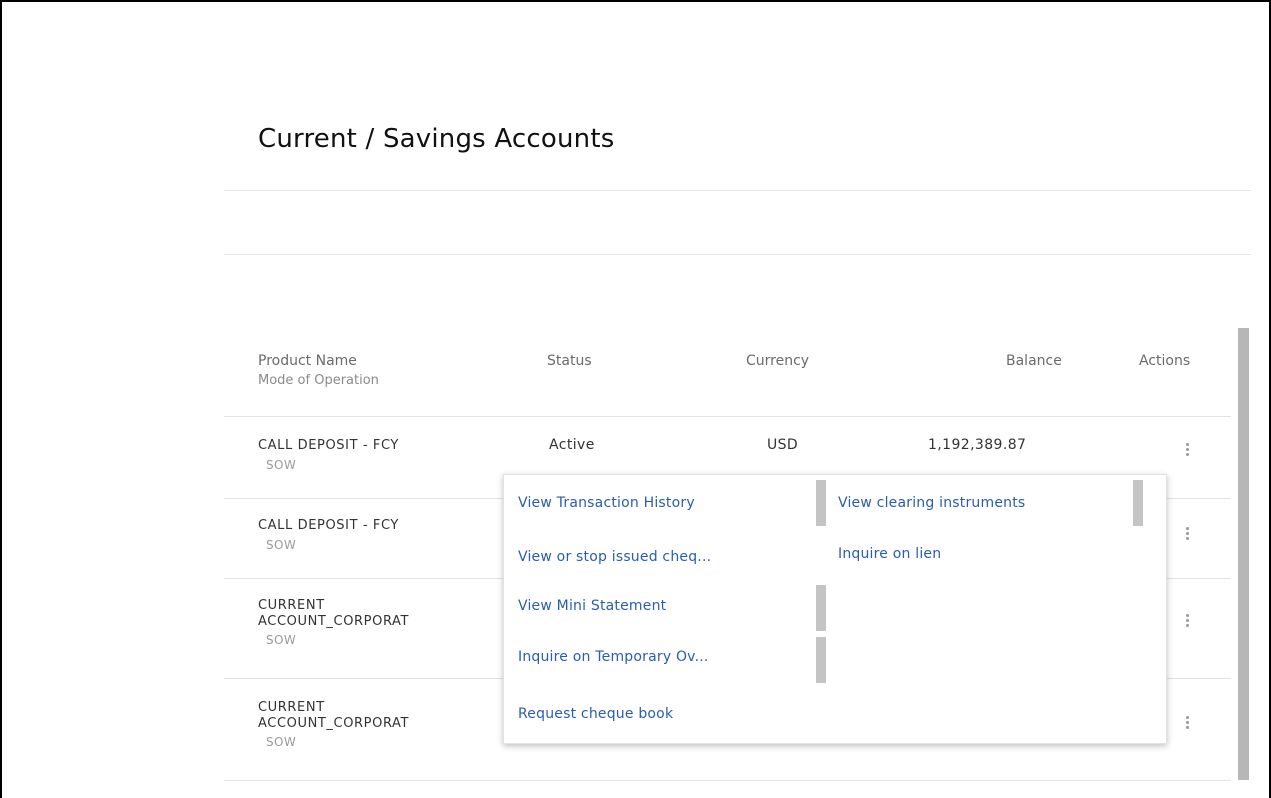  What do you see at coordinates (737, 190) in the screenshot?
I see `title-divider` at bounding box center [737, 190].